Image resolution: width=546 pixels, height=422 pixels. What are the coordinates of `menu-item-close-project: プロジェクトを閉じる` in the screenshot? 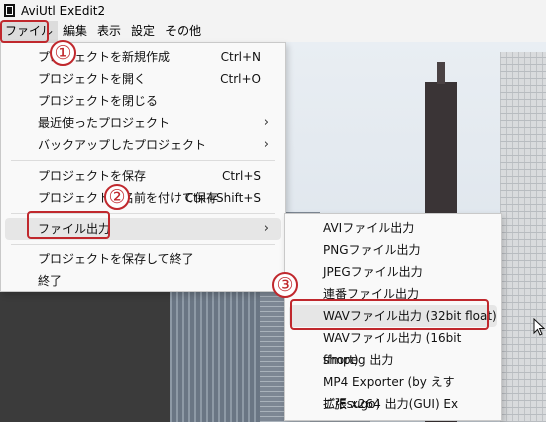 It's located at (143, 101).